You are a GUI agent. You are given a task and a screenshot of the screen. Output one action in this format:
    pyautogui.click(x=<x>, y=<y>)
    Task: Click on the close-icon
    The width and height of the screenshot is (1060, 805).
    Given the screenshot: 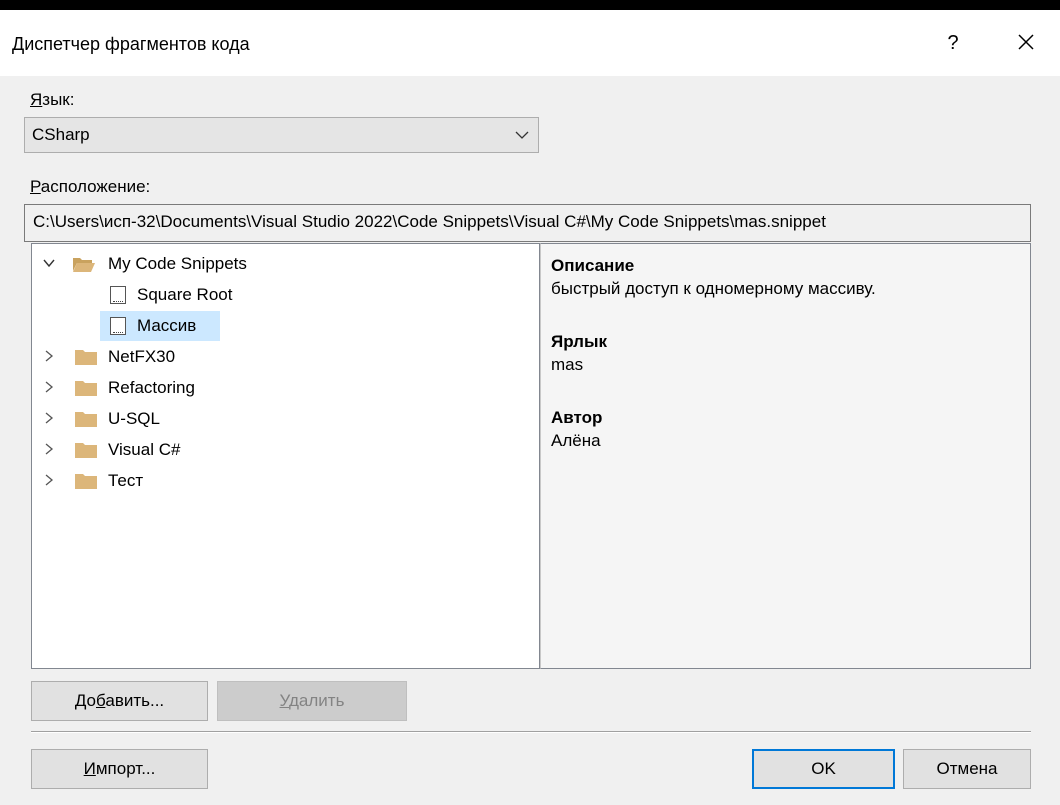 What is the action you would take?
    pyautogui.click(x=1026, y=42)
    